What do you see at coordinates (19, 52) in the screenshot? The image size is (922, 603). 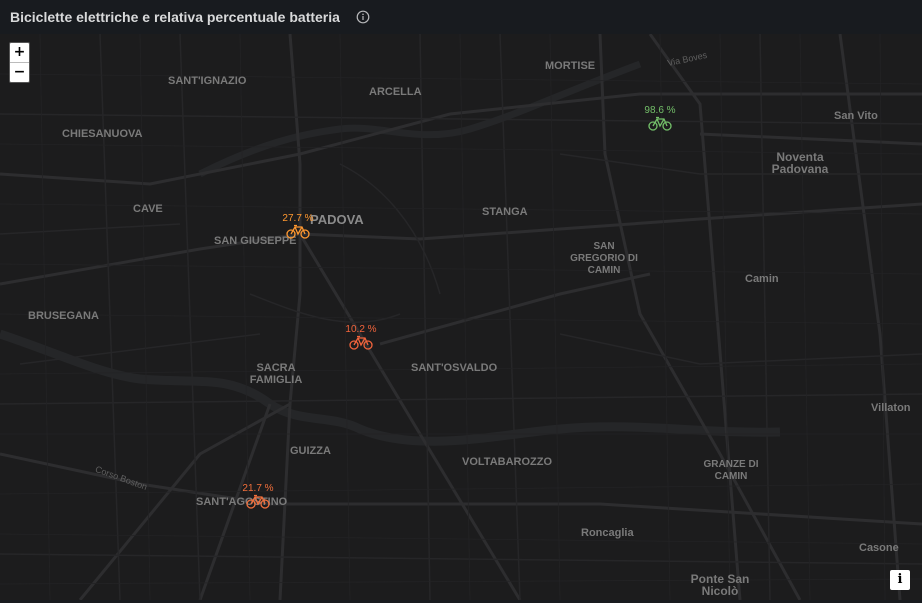 I see `zoom-in-button: +` at bounding box center [19, 52].